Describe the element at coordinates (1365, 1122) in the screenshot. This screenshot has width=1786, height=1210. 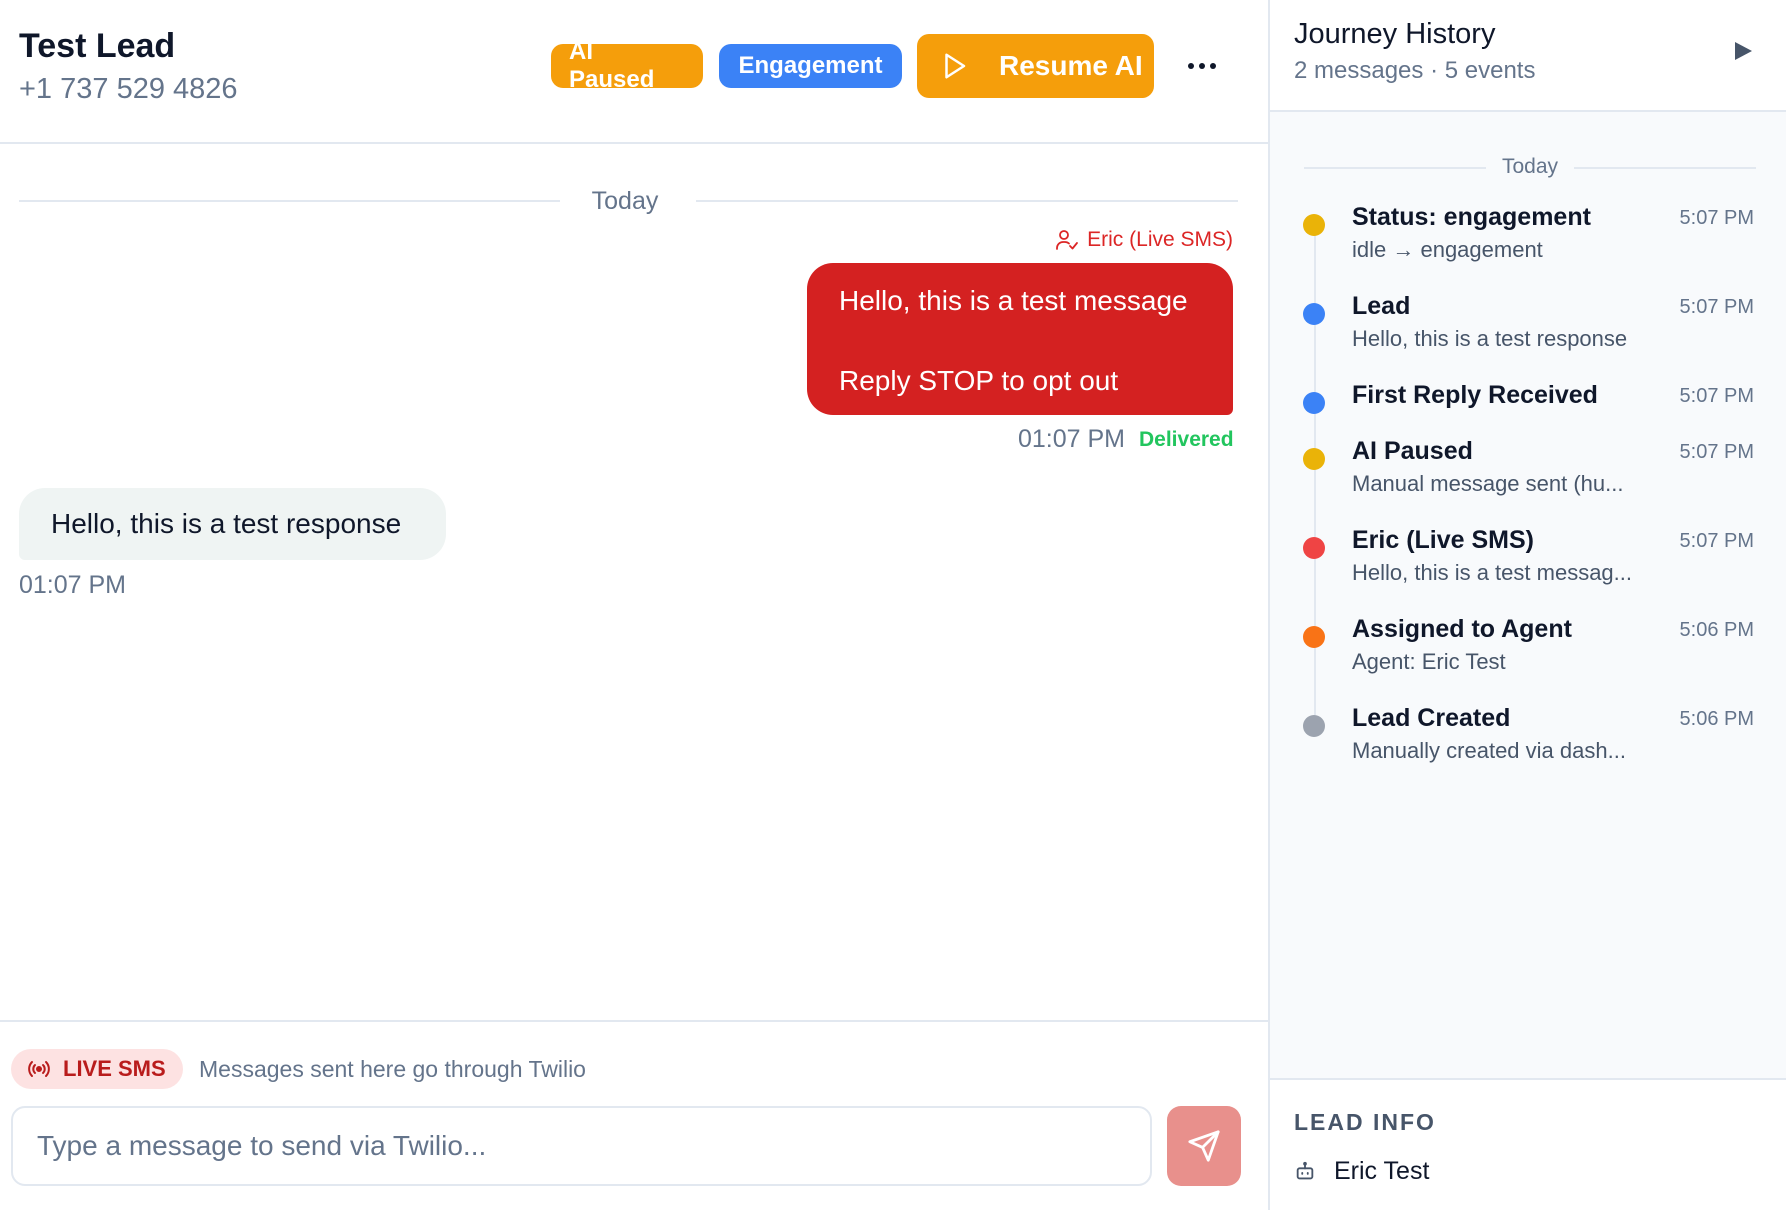
I see `lead-info-title: LEAD INFO` at that location.